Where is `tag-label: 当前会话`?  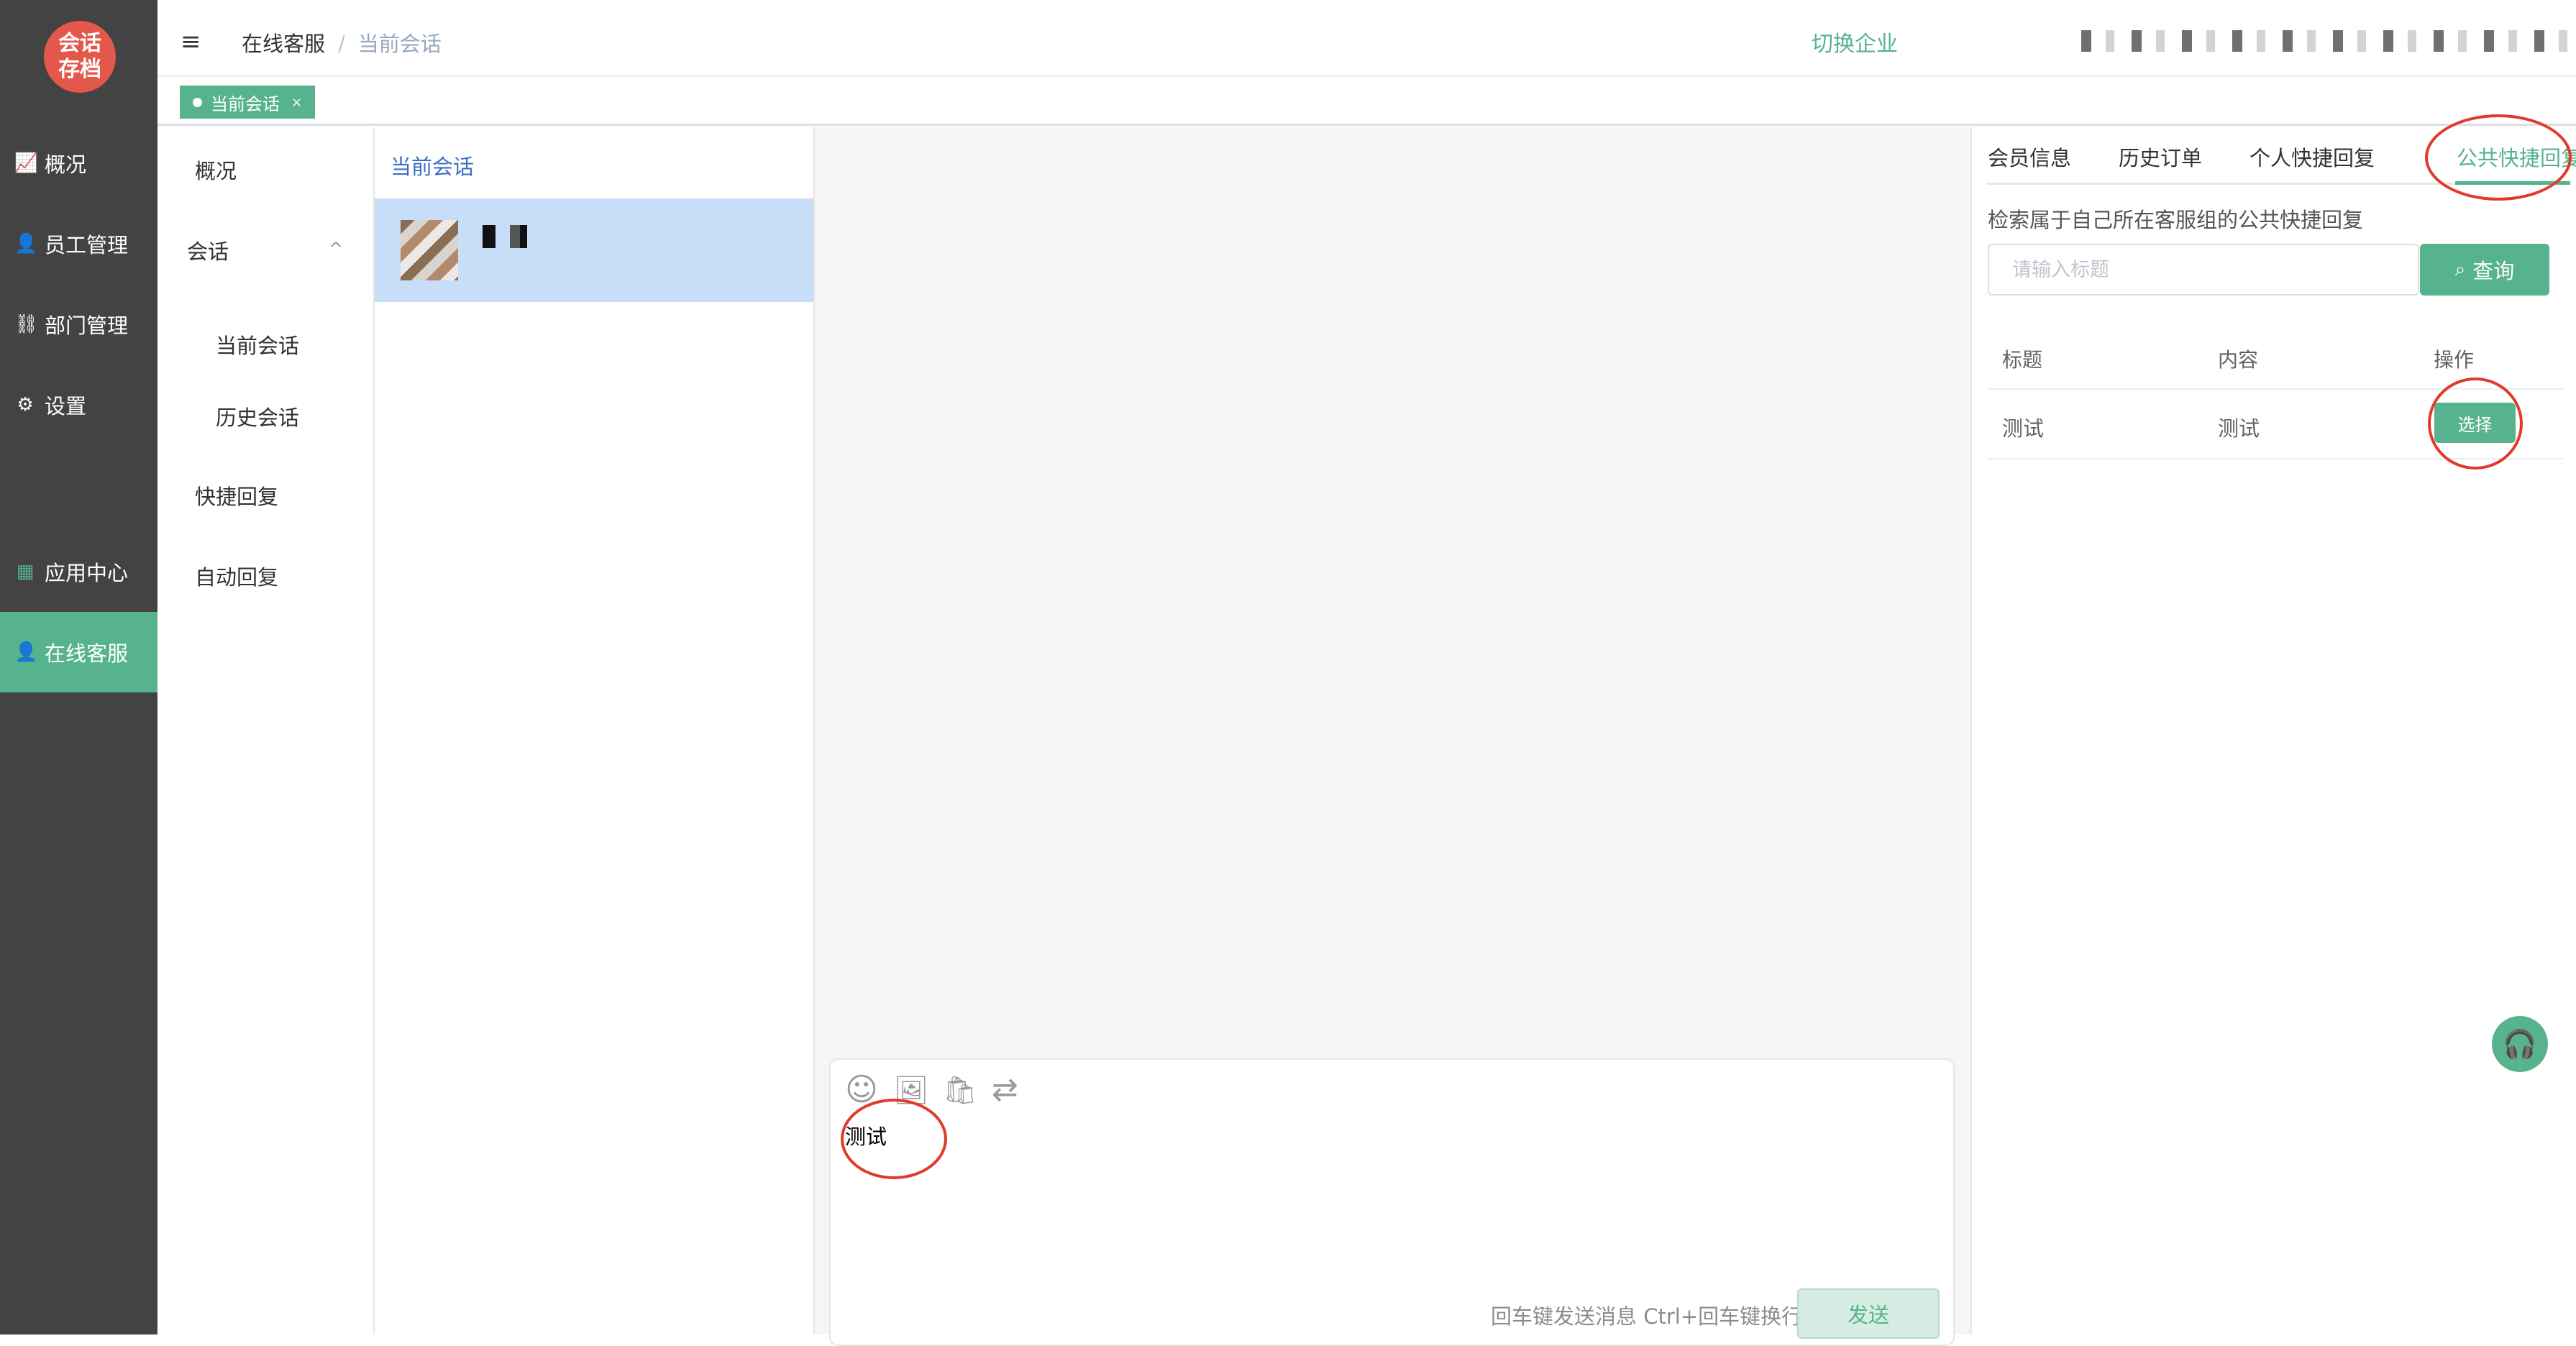 tag-label: 当前会话 is located at coordinates (245, 103).